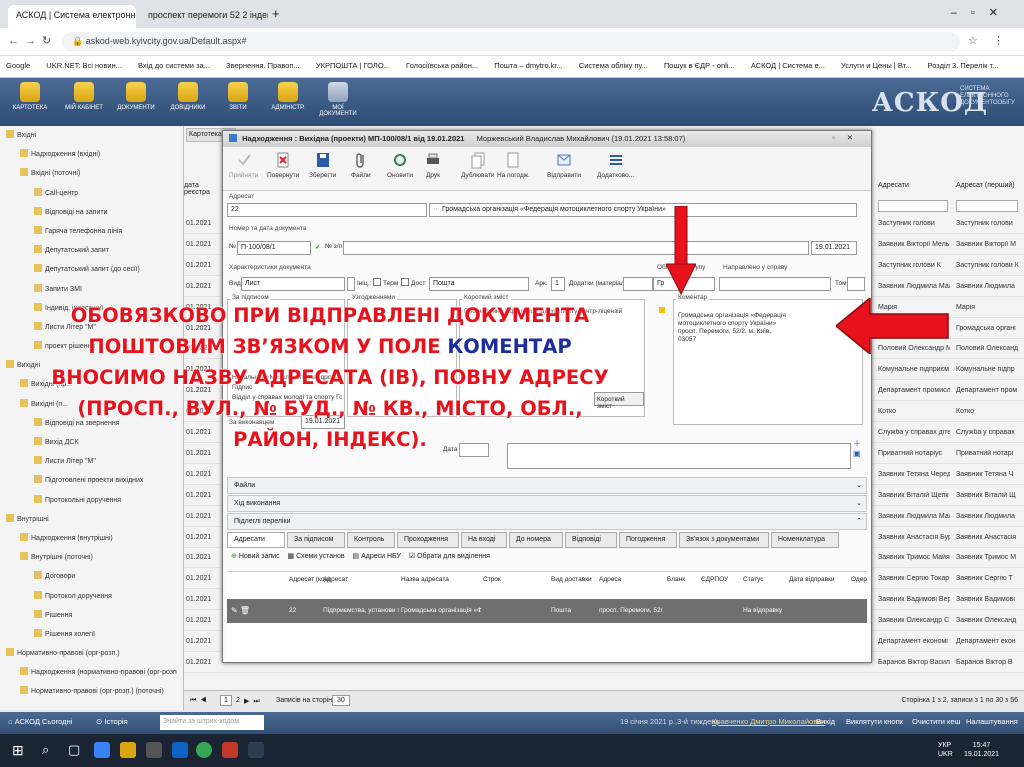 This screenshot has width=1024, height=767. What do you see at coordinates (136, 96) in the screenshot?
I see `documents-button: ДОКУМЕНТИ` at bounding box center [136, 96].